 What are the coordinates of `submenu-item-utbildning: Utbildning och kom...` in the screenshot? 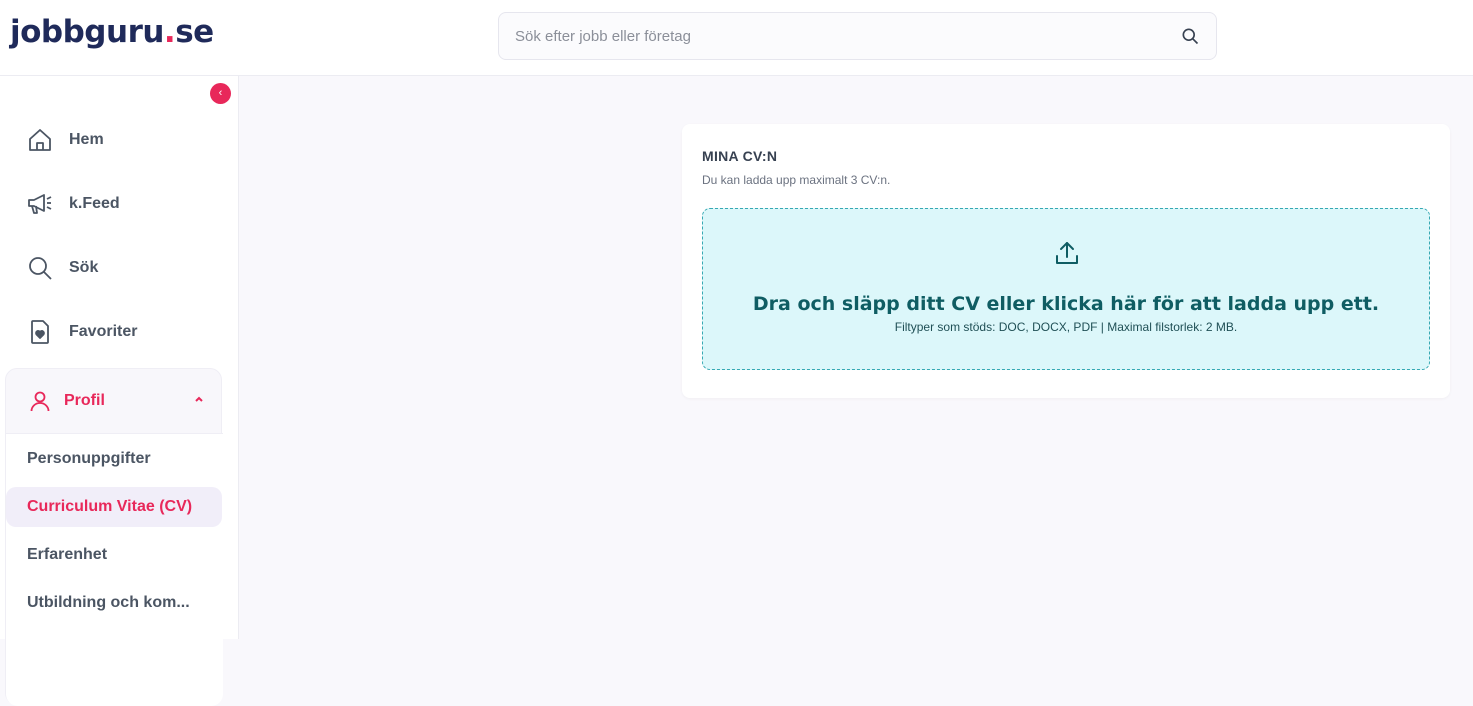 It's located at (114, 603).